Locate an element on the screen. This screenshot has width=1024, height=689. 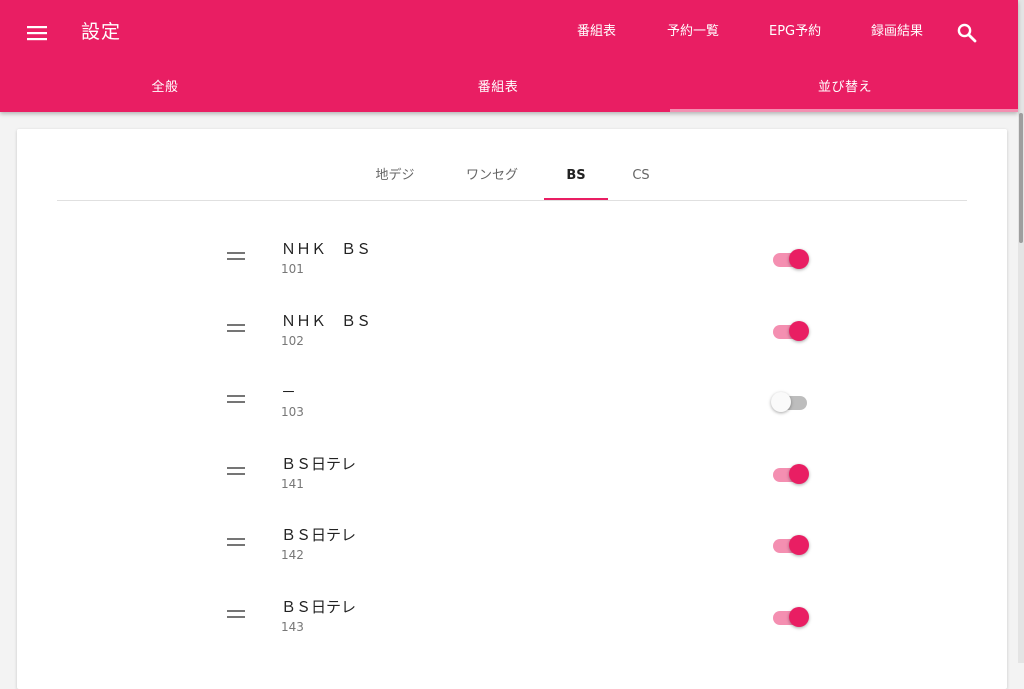
nav-epg-reservation: EPG予約 is located at coordinates (795, 32).